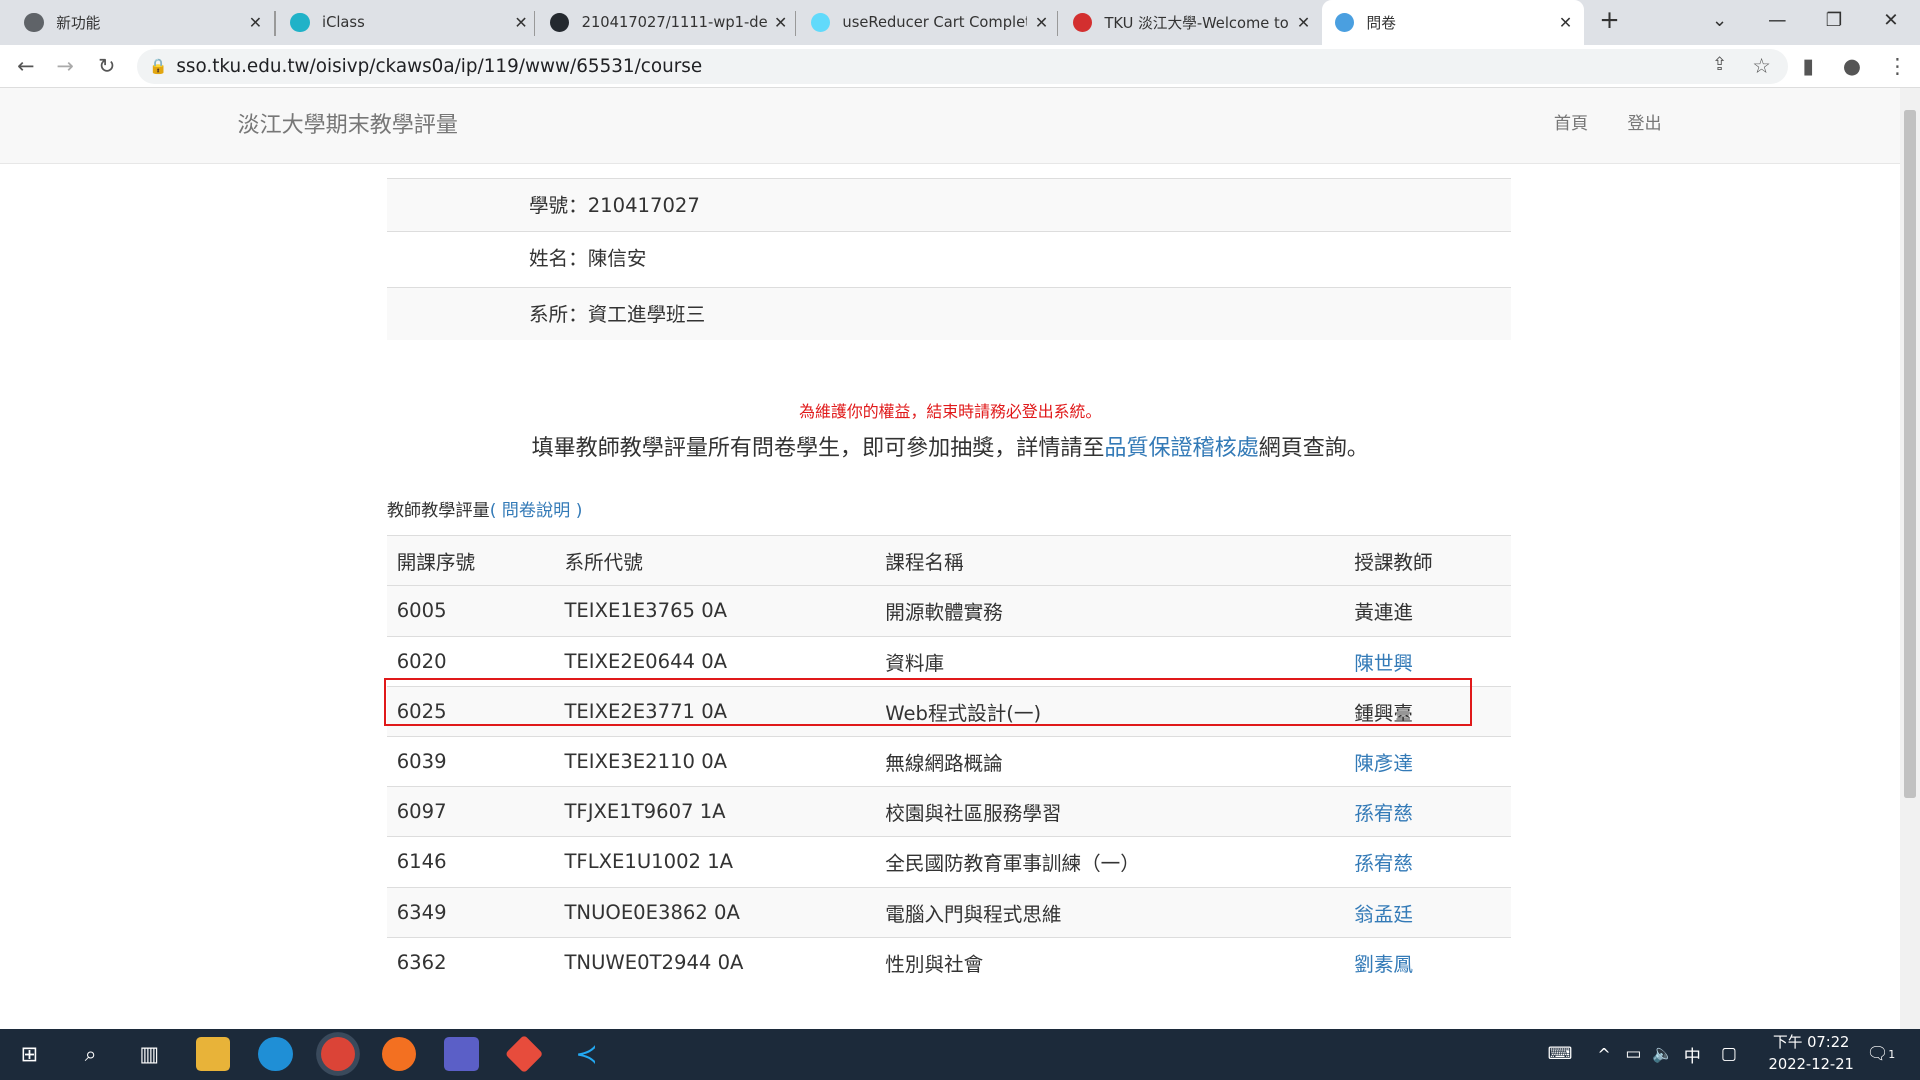 The height and width of the screenshot is (1080, 1920). I want to click on browser-tab: 問卷 ✕, so click(1453, 23).